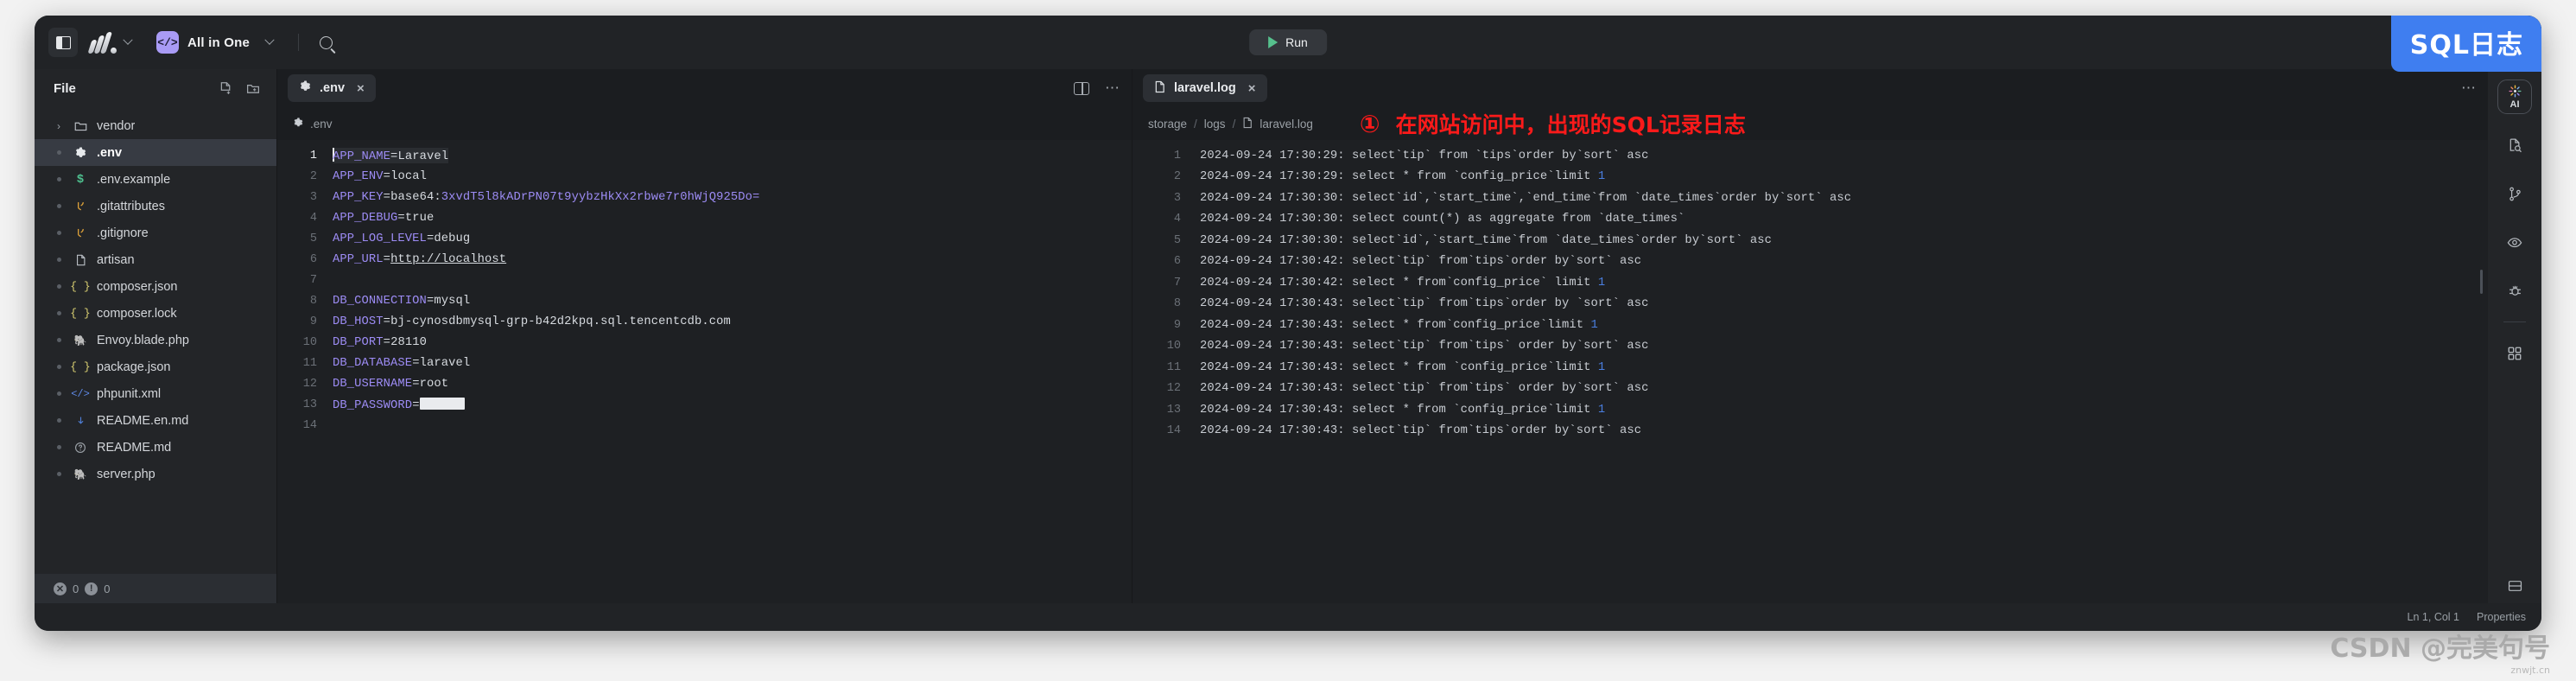  What do you see at coordinates (1177, 177) in the screenshot?
I see `line-number: 2` at bounding box center [1177, 177].